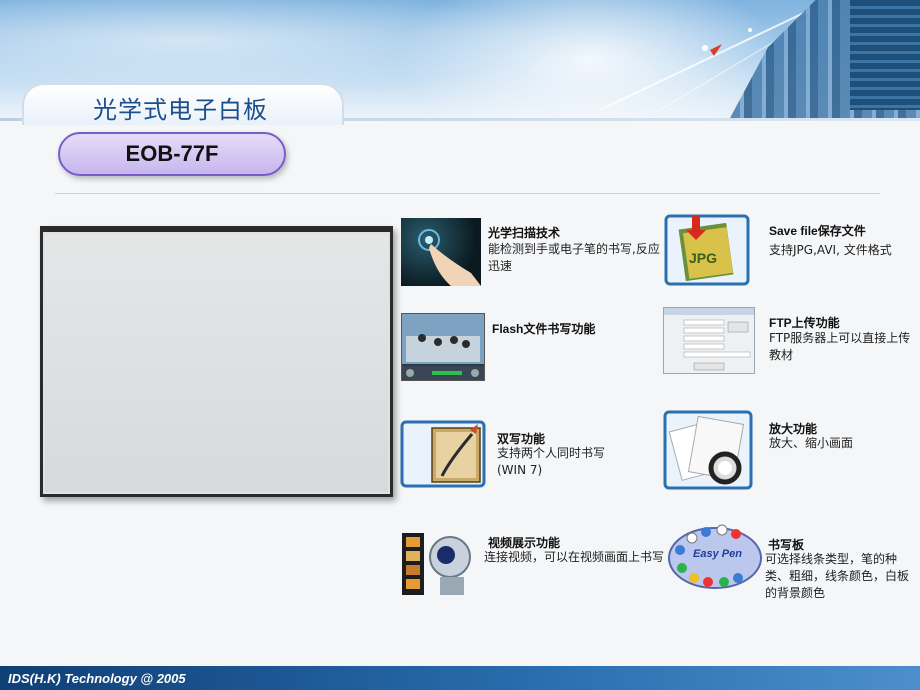  What do you see at coordinates (830, 250) in the screenshot?
I see `feature-desc: 支持JPG,AVI, 文件格式` at bounding box center [830, 250].